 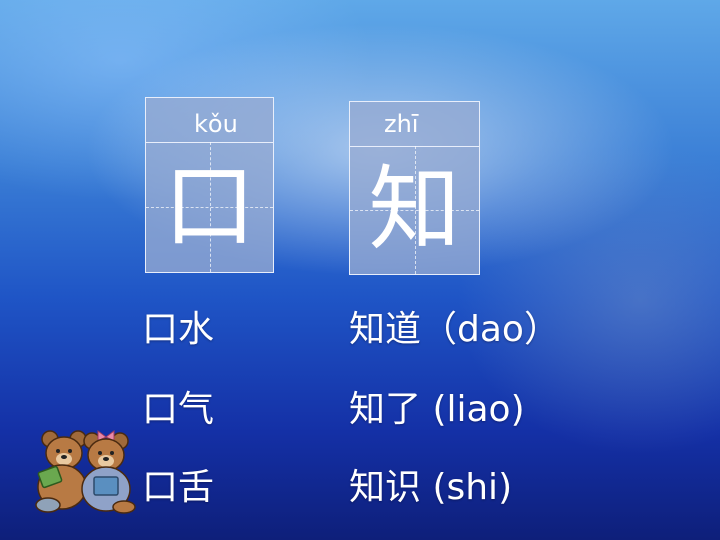 What do you see at coordinates (178, 329) in the screenshot?
I see `word-kou-shui: 口水` at bounding box center [178, 329].